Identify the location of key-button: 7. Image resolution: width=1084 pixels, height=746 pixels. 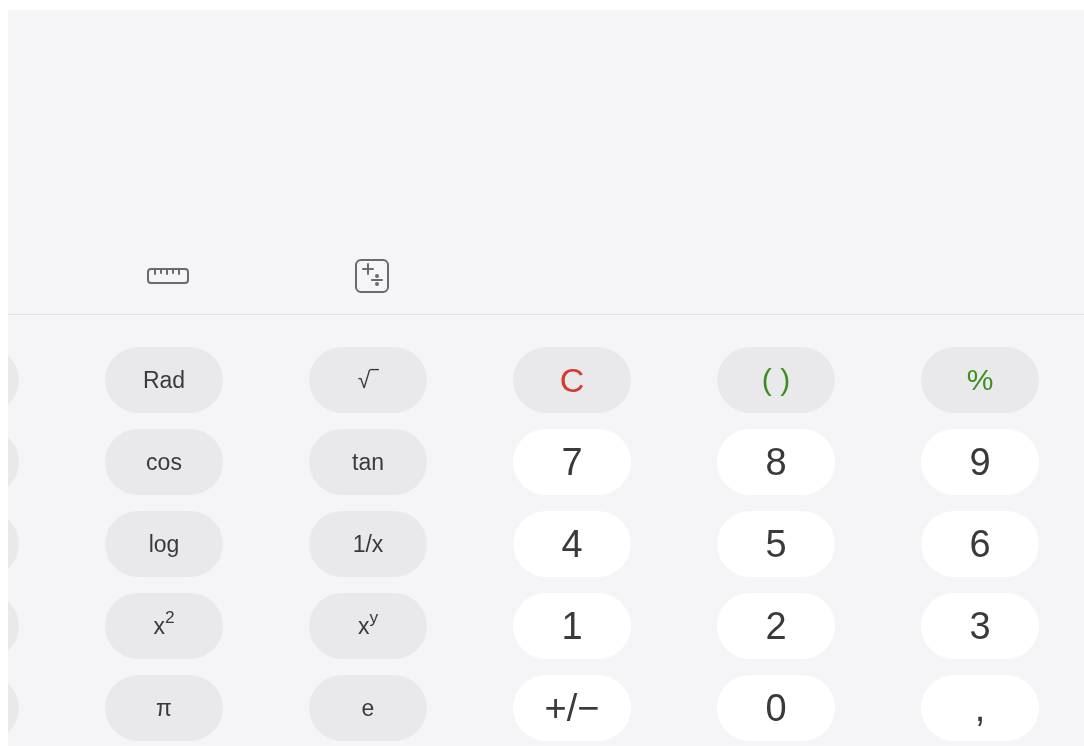
(572, 462).